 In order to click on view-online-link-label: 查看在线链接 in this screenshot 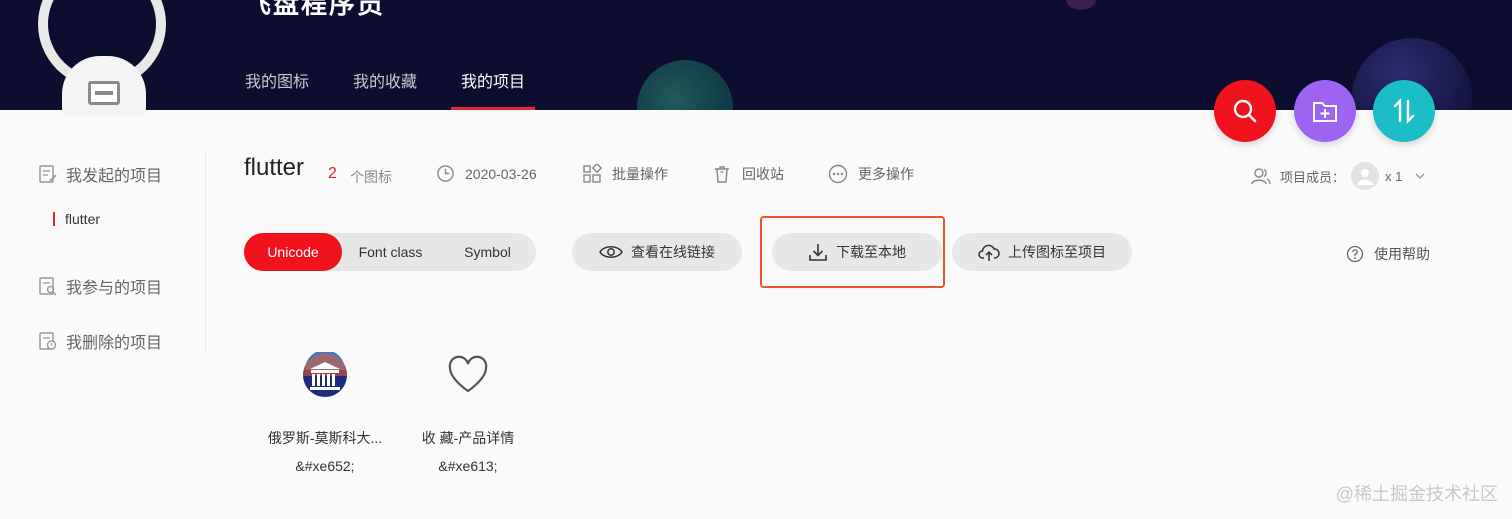, I will do `click(673, 252)`.